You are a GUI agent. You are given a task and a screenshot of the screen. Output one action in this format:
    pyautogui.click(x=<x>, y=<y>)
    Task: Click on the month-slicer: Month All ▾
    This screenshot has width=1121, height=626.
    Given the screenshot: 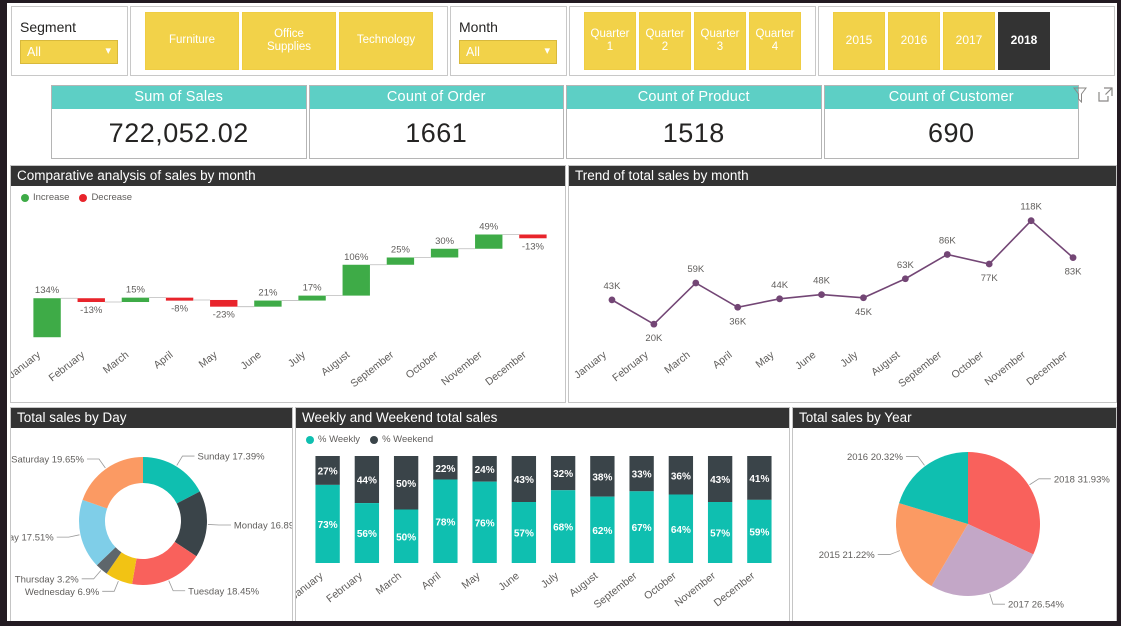 What is the action you would take?
    pyautogui.click(x=508, y=41)
    